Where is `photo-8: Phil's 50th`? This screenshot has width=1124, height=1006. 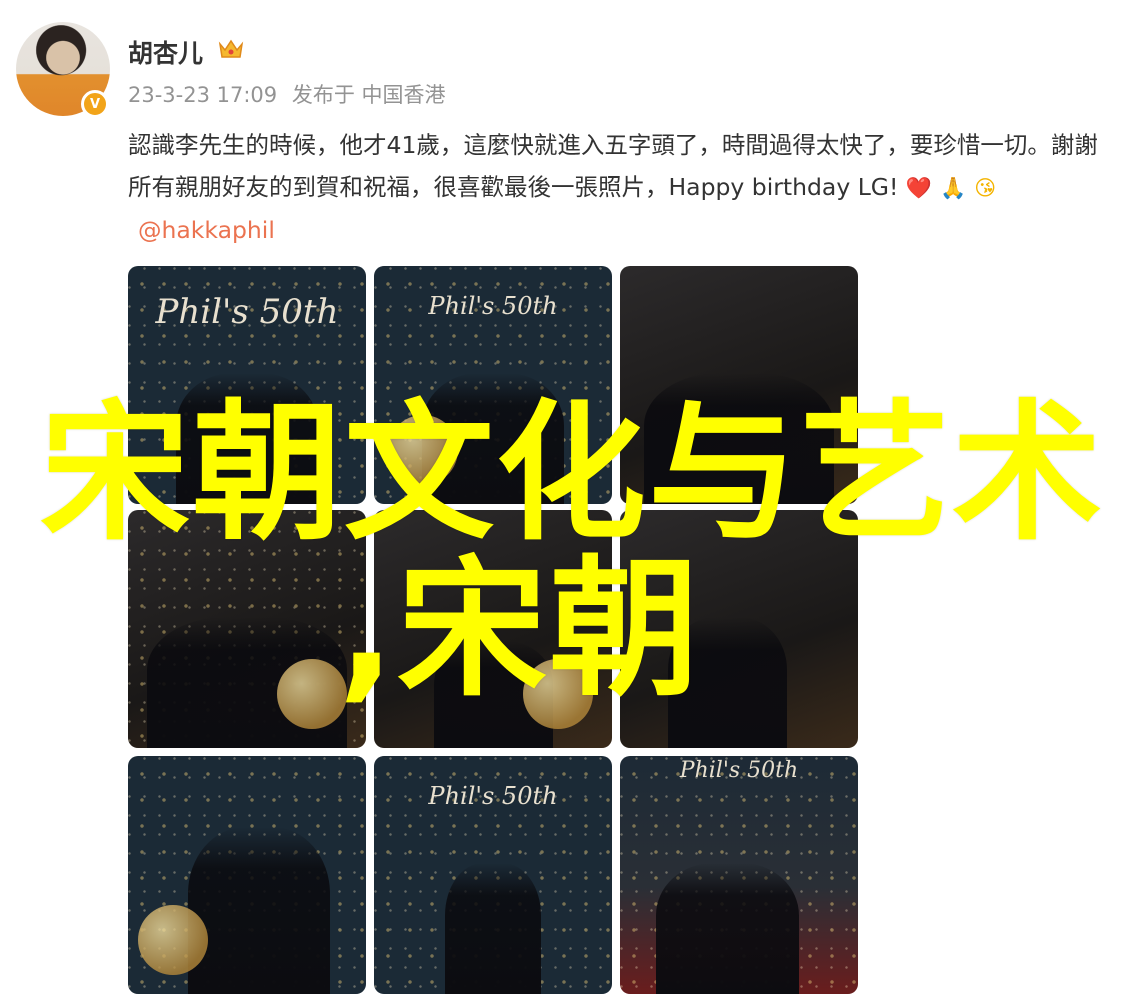 photo-8: Phil's 50th is located at coordinates (493, 875).